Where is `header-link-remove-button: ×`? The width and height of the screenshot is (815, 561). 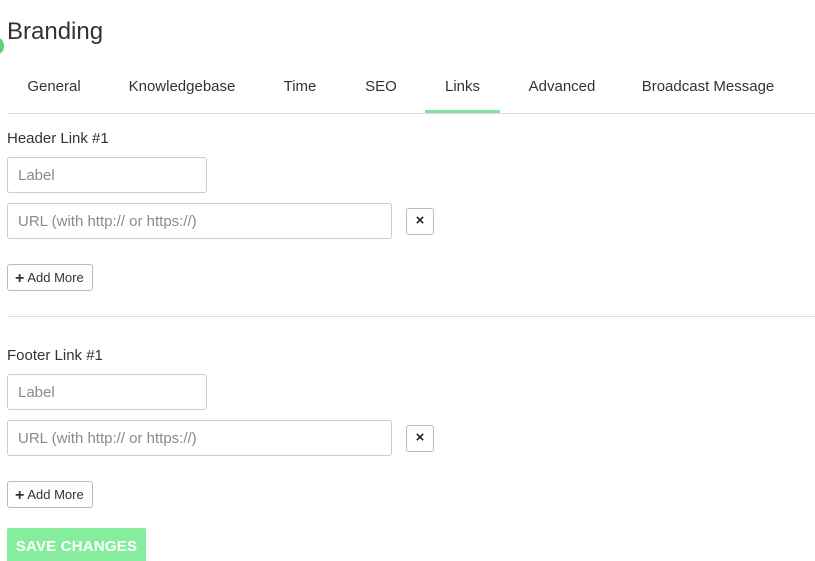 header-link-remove-button: × is located at coordinates (420, 221).